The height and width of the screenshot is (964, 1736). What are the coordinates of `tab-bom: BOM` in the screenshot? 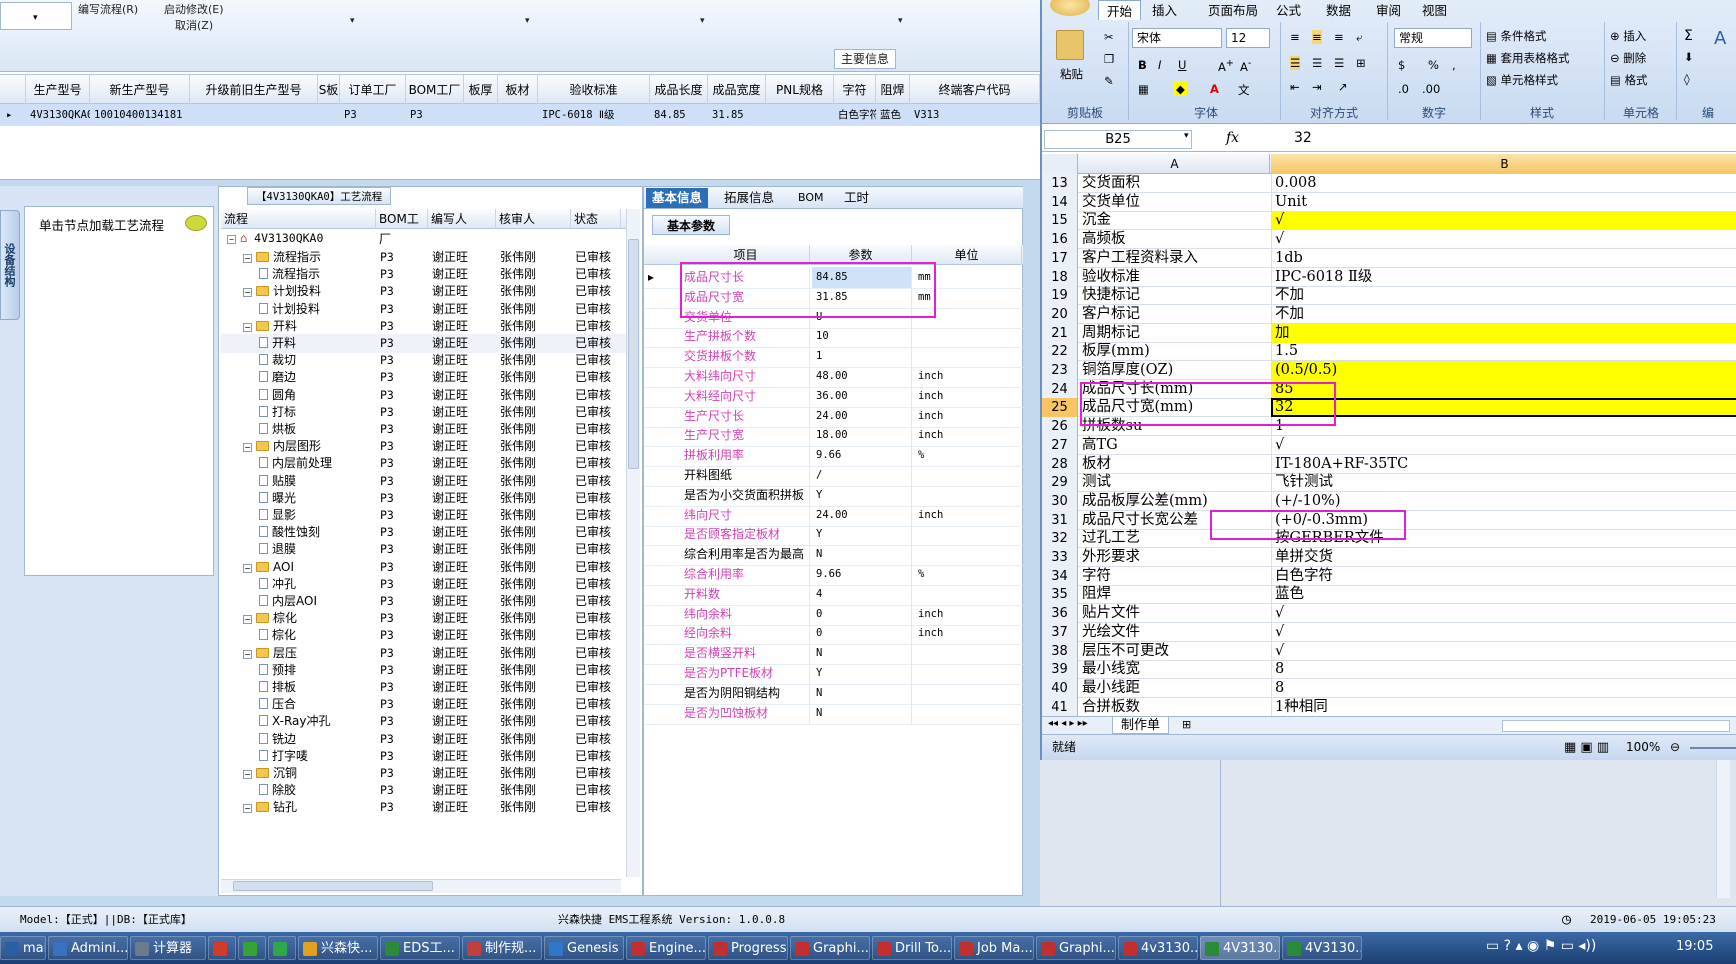 It's located at (811, 198).